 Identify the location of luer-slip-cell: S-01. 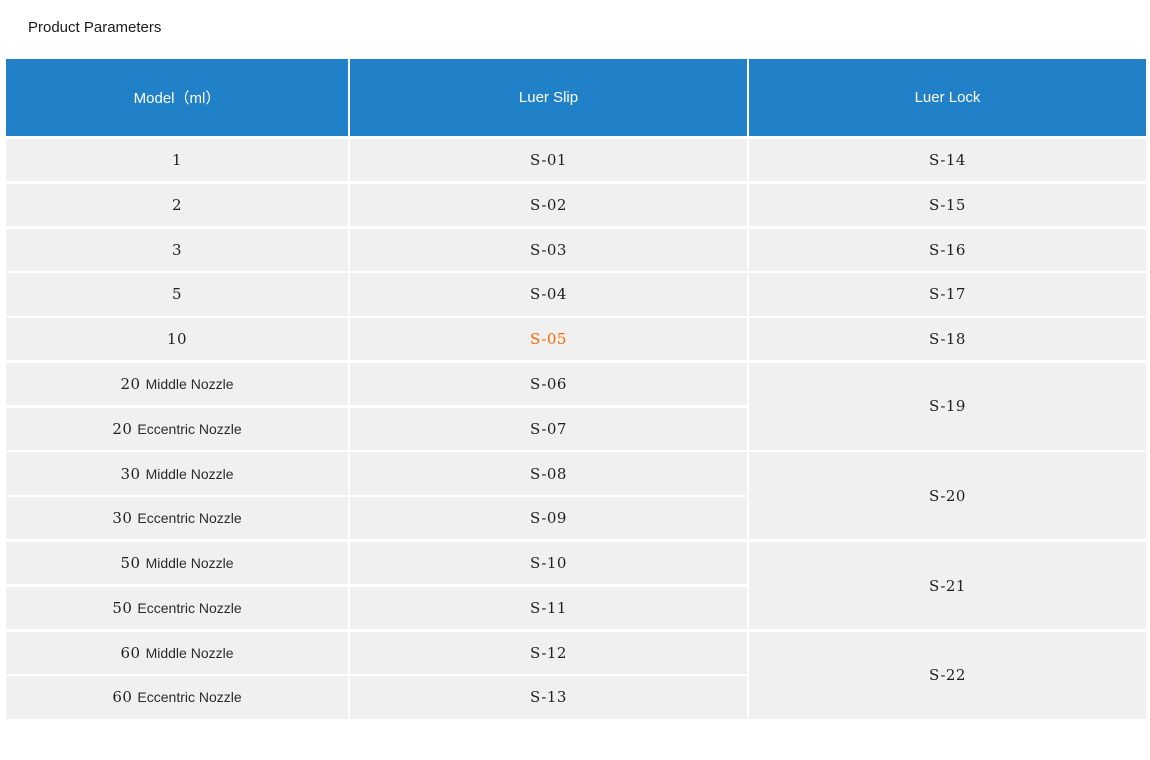
(548, 160).